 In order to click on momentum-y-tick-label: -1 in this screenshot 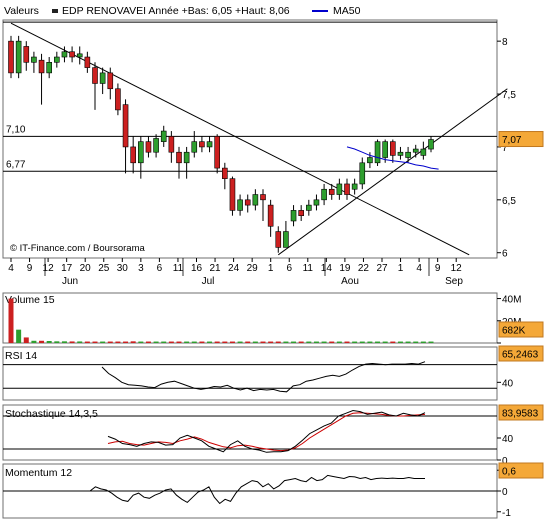, I will do `click(506, 513)`.